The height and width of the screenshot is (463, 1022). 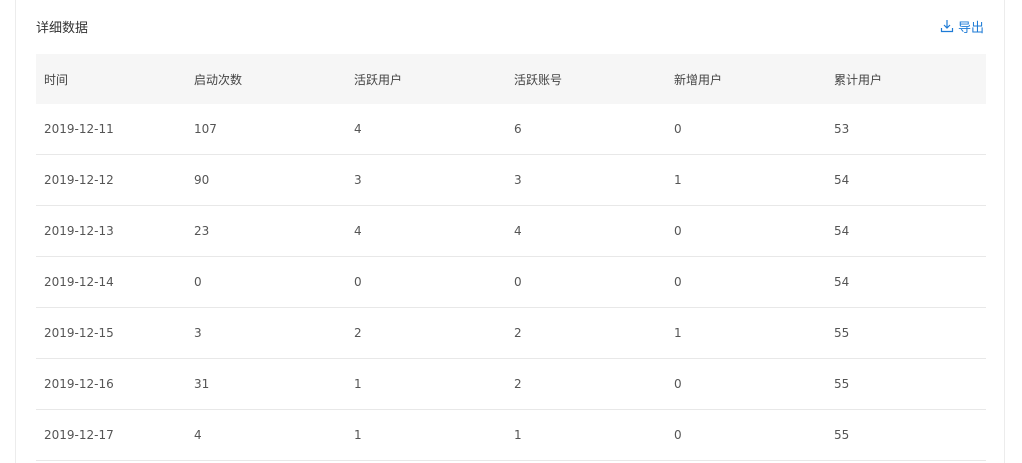 What do you see at coordinates (426, 79) in the screenshot?
I see `column-header-active-users: 活跃用户` at bounding box center [426, 79].